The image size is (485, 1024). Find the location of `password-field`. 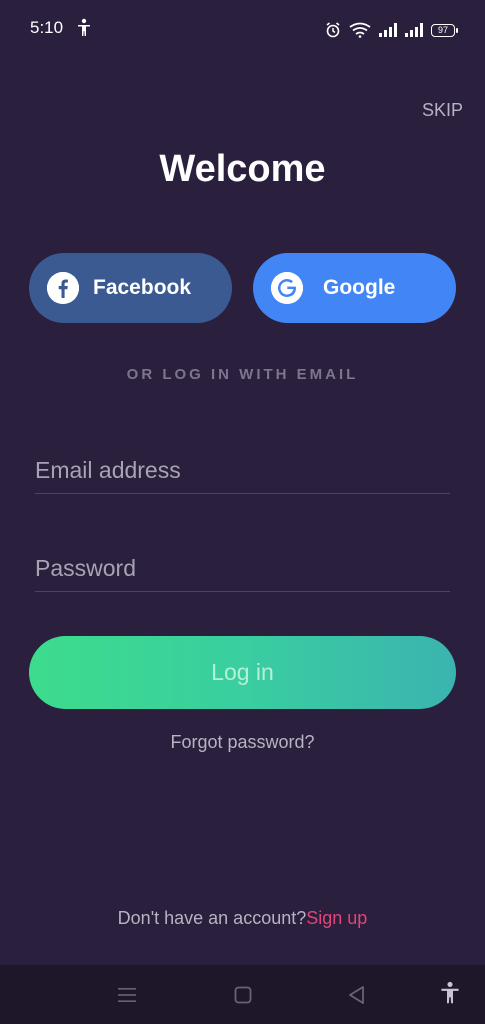

password-field is located at coordinates (242, 570).